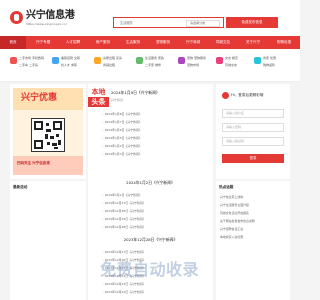  Describe the element at coordinates (133, 42) in the screenshot. I see `nav-item-life: 生活服务` at that location.